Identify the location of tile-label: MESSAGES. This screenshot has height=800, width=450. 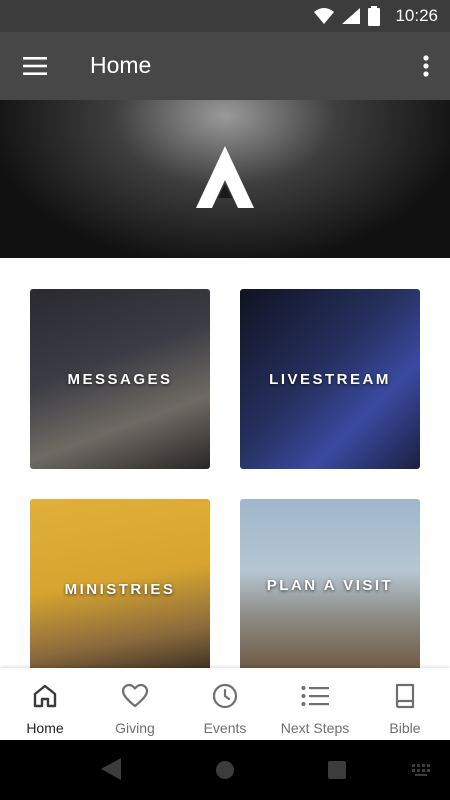
(120, 379).